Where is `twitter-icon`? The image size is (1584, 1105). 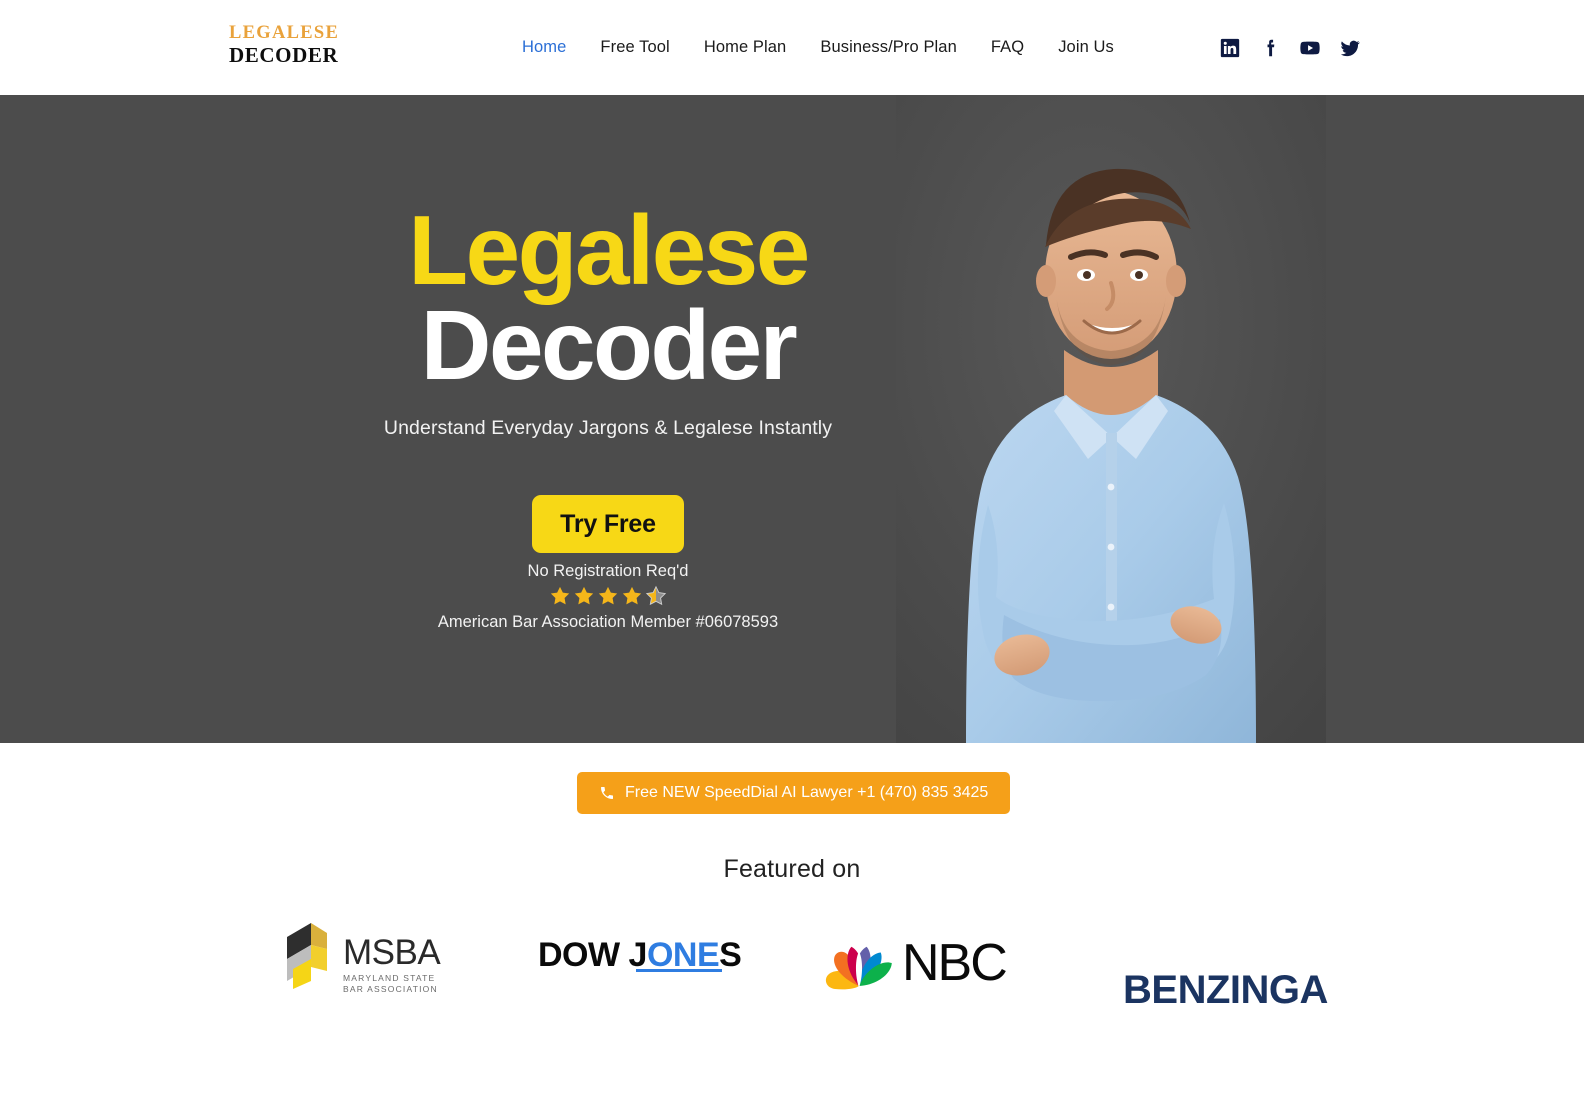 twitter-icon is located at coordinates (1350, 48).